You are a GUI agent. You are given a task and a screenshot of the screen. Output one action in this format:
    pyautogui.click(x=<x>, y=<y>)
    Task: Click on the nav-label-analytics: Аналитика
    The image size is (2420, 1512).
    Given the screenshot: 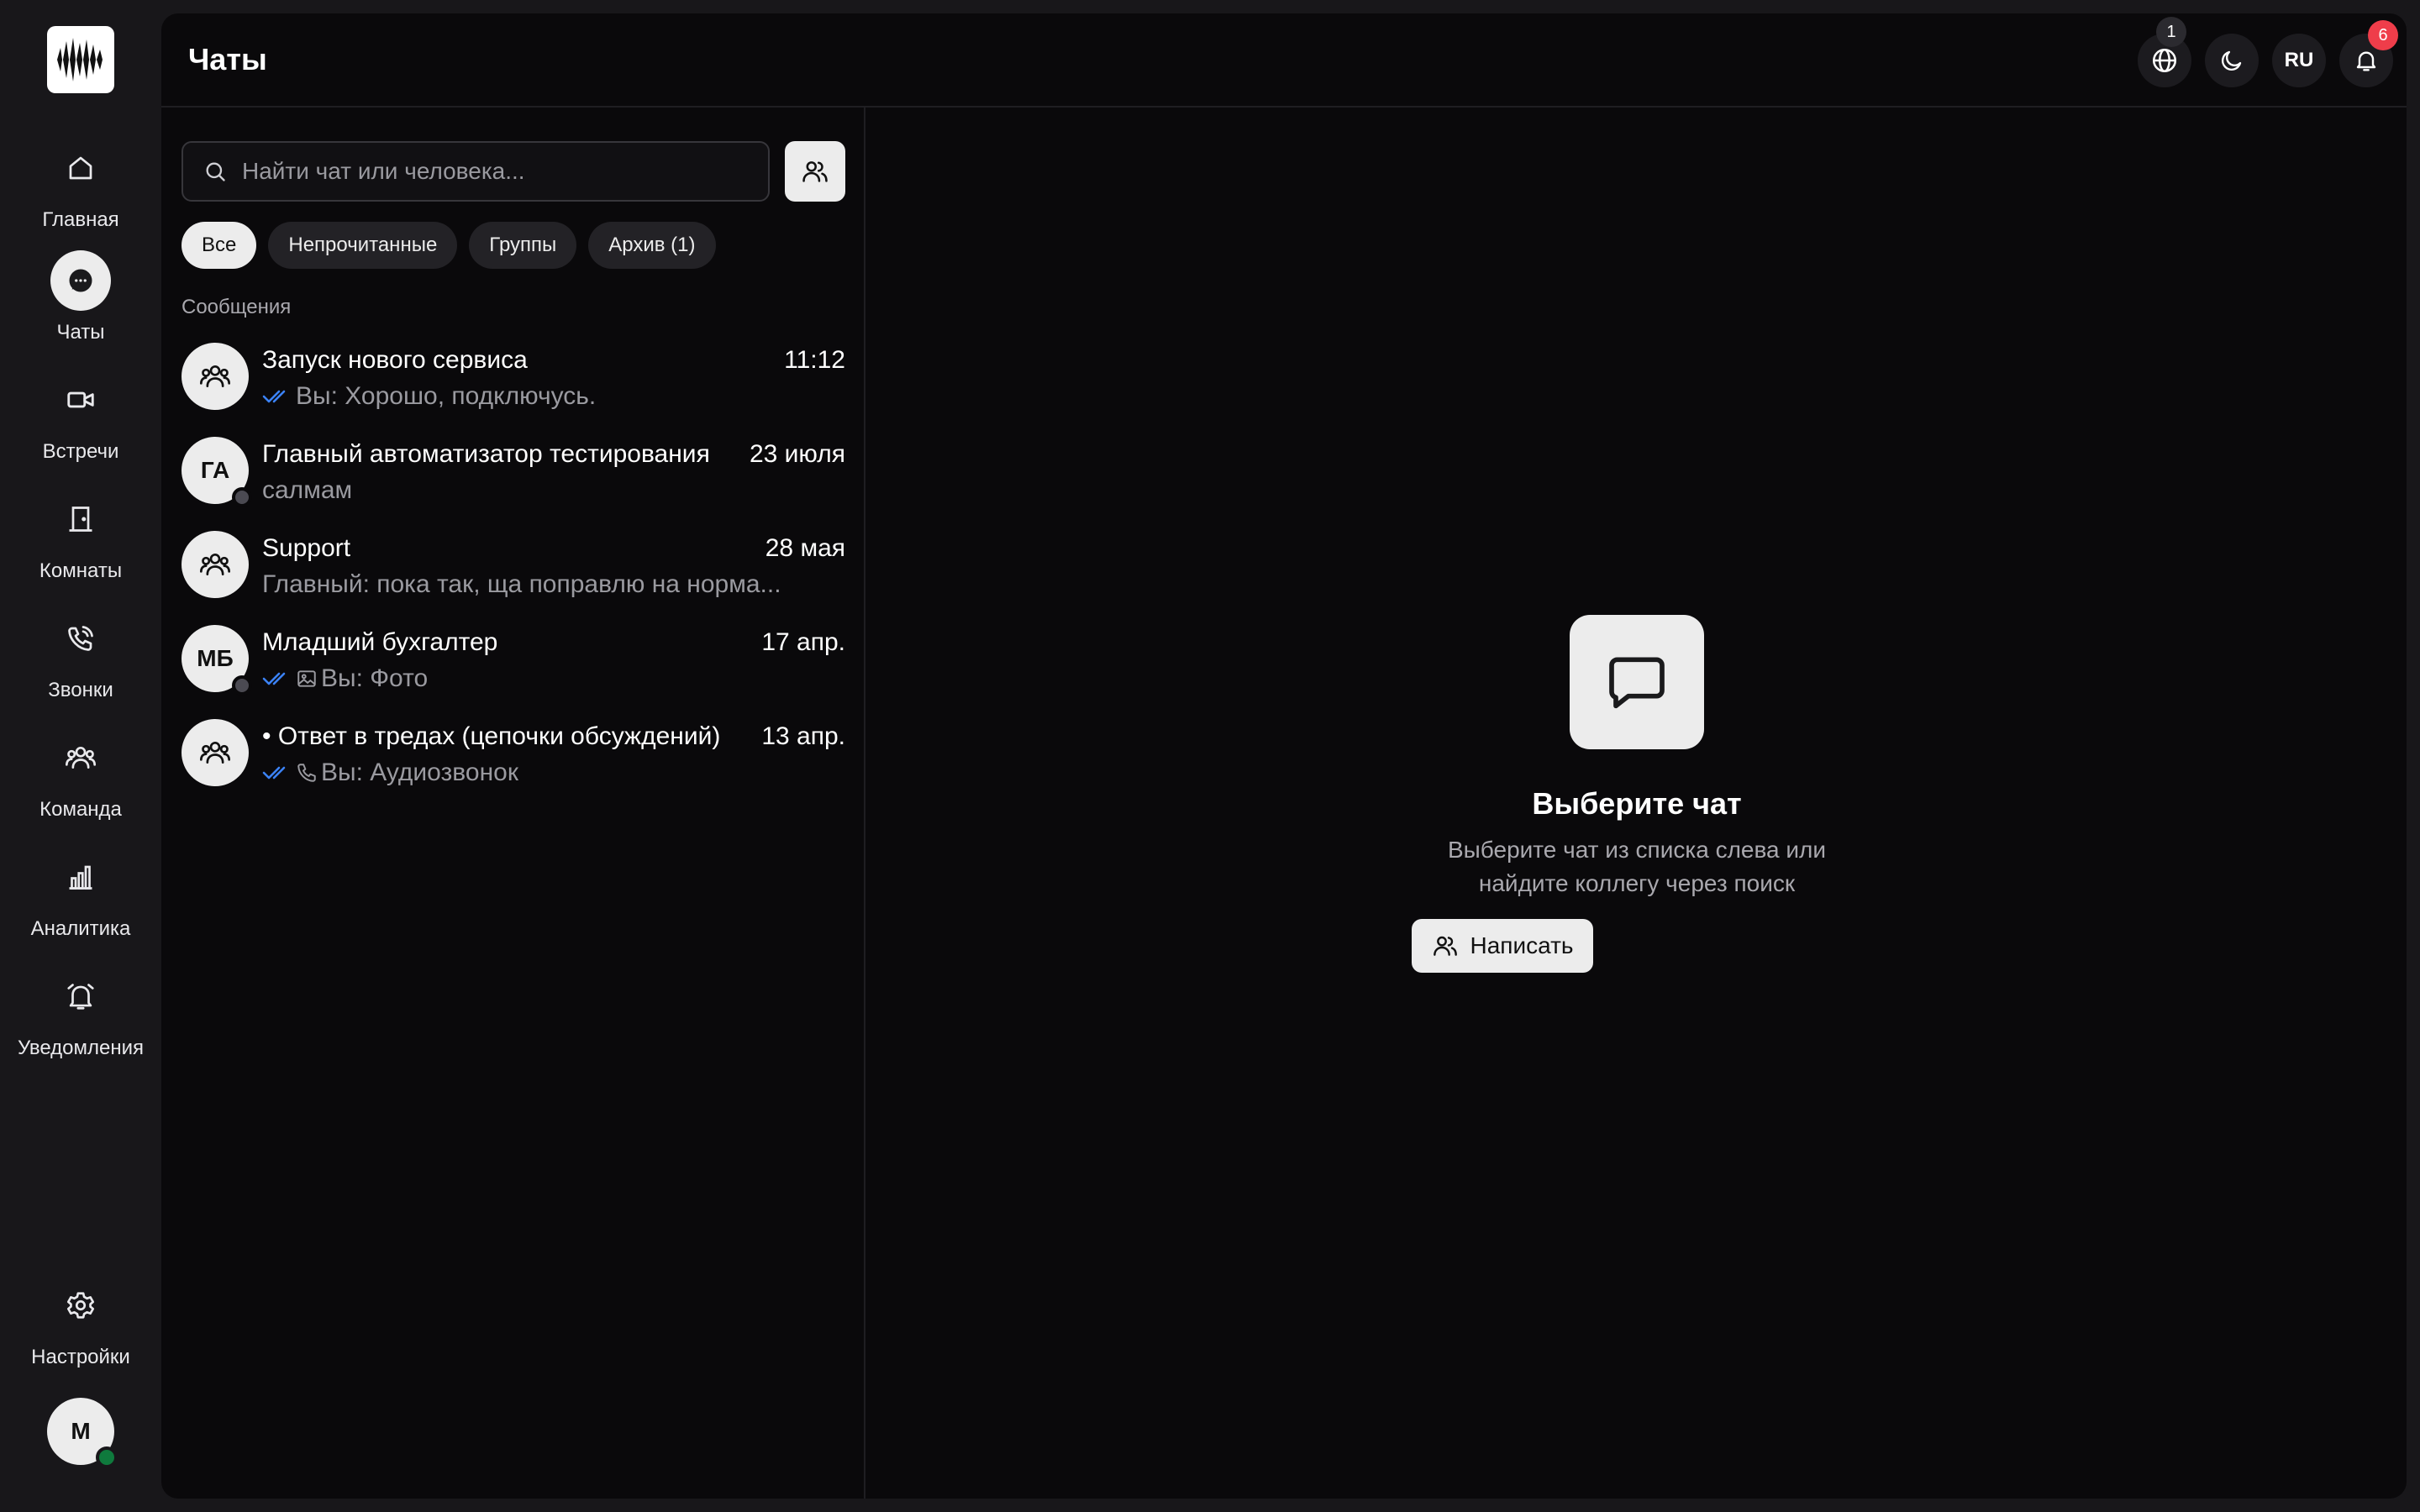 What is the action you would take?
    pyautogui.click(x=80, y=928)
    